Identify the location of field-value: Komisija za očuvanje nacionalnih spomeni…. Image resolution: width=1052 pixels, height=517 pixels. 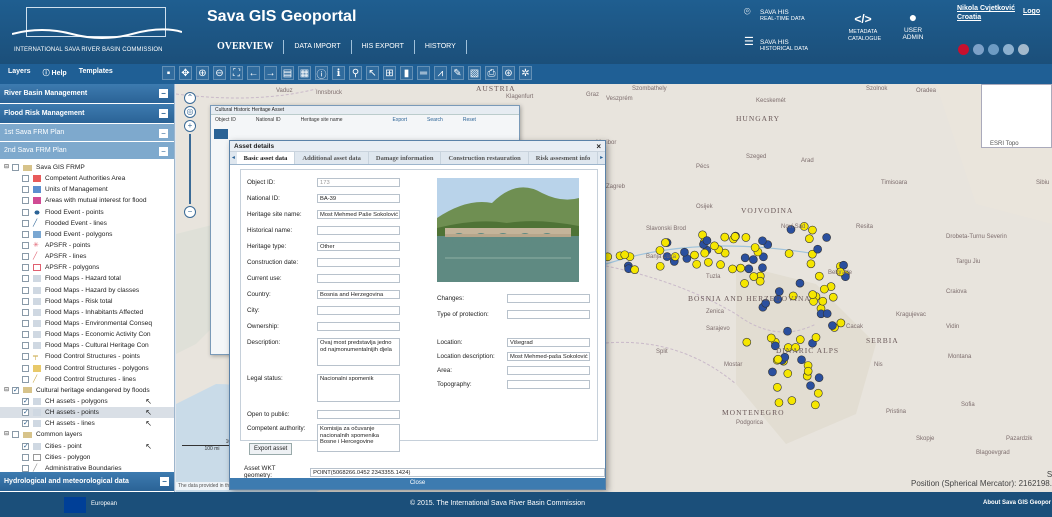
(358, 438).